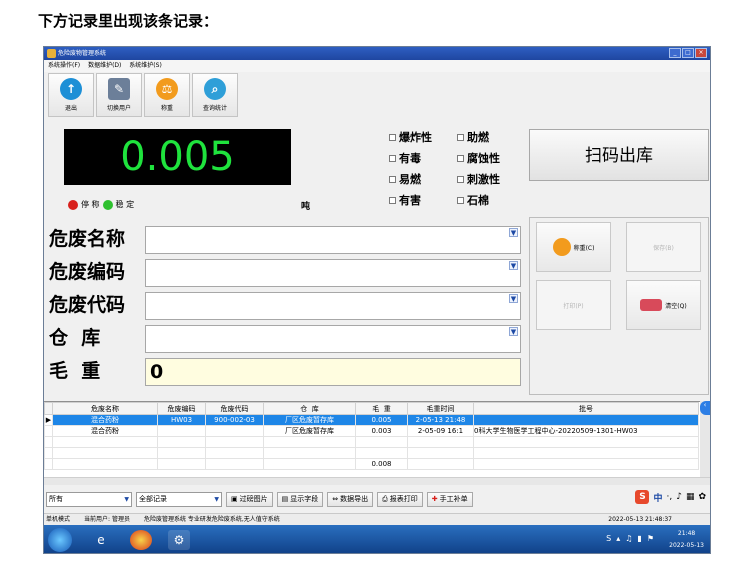 The width and height of the screenshot is (750, 567). I want to click on row-pointer-icon: ▶, so click(48, 420).